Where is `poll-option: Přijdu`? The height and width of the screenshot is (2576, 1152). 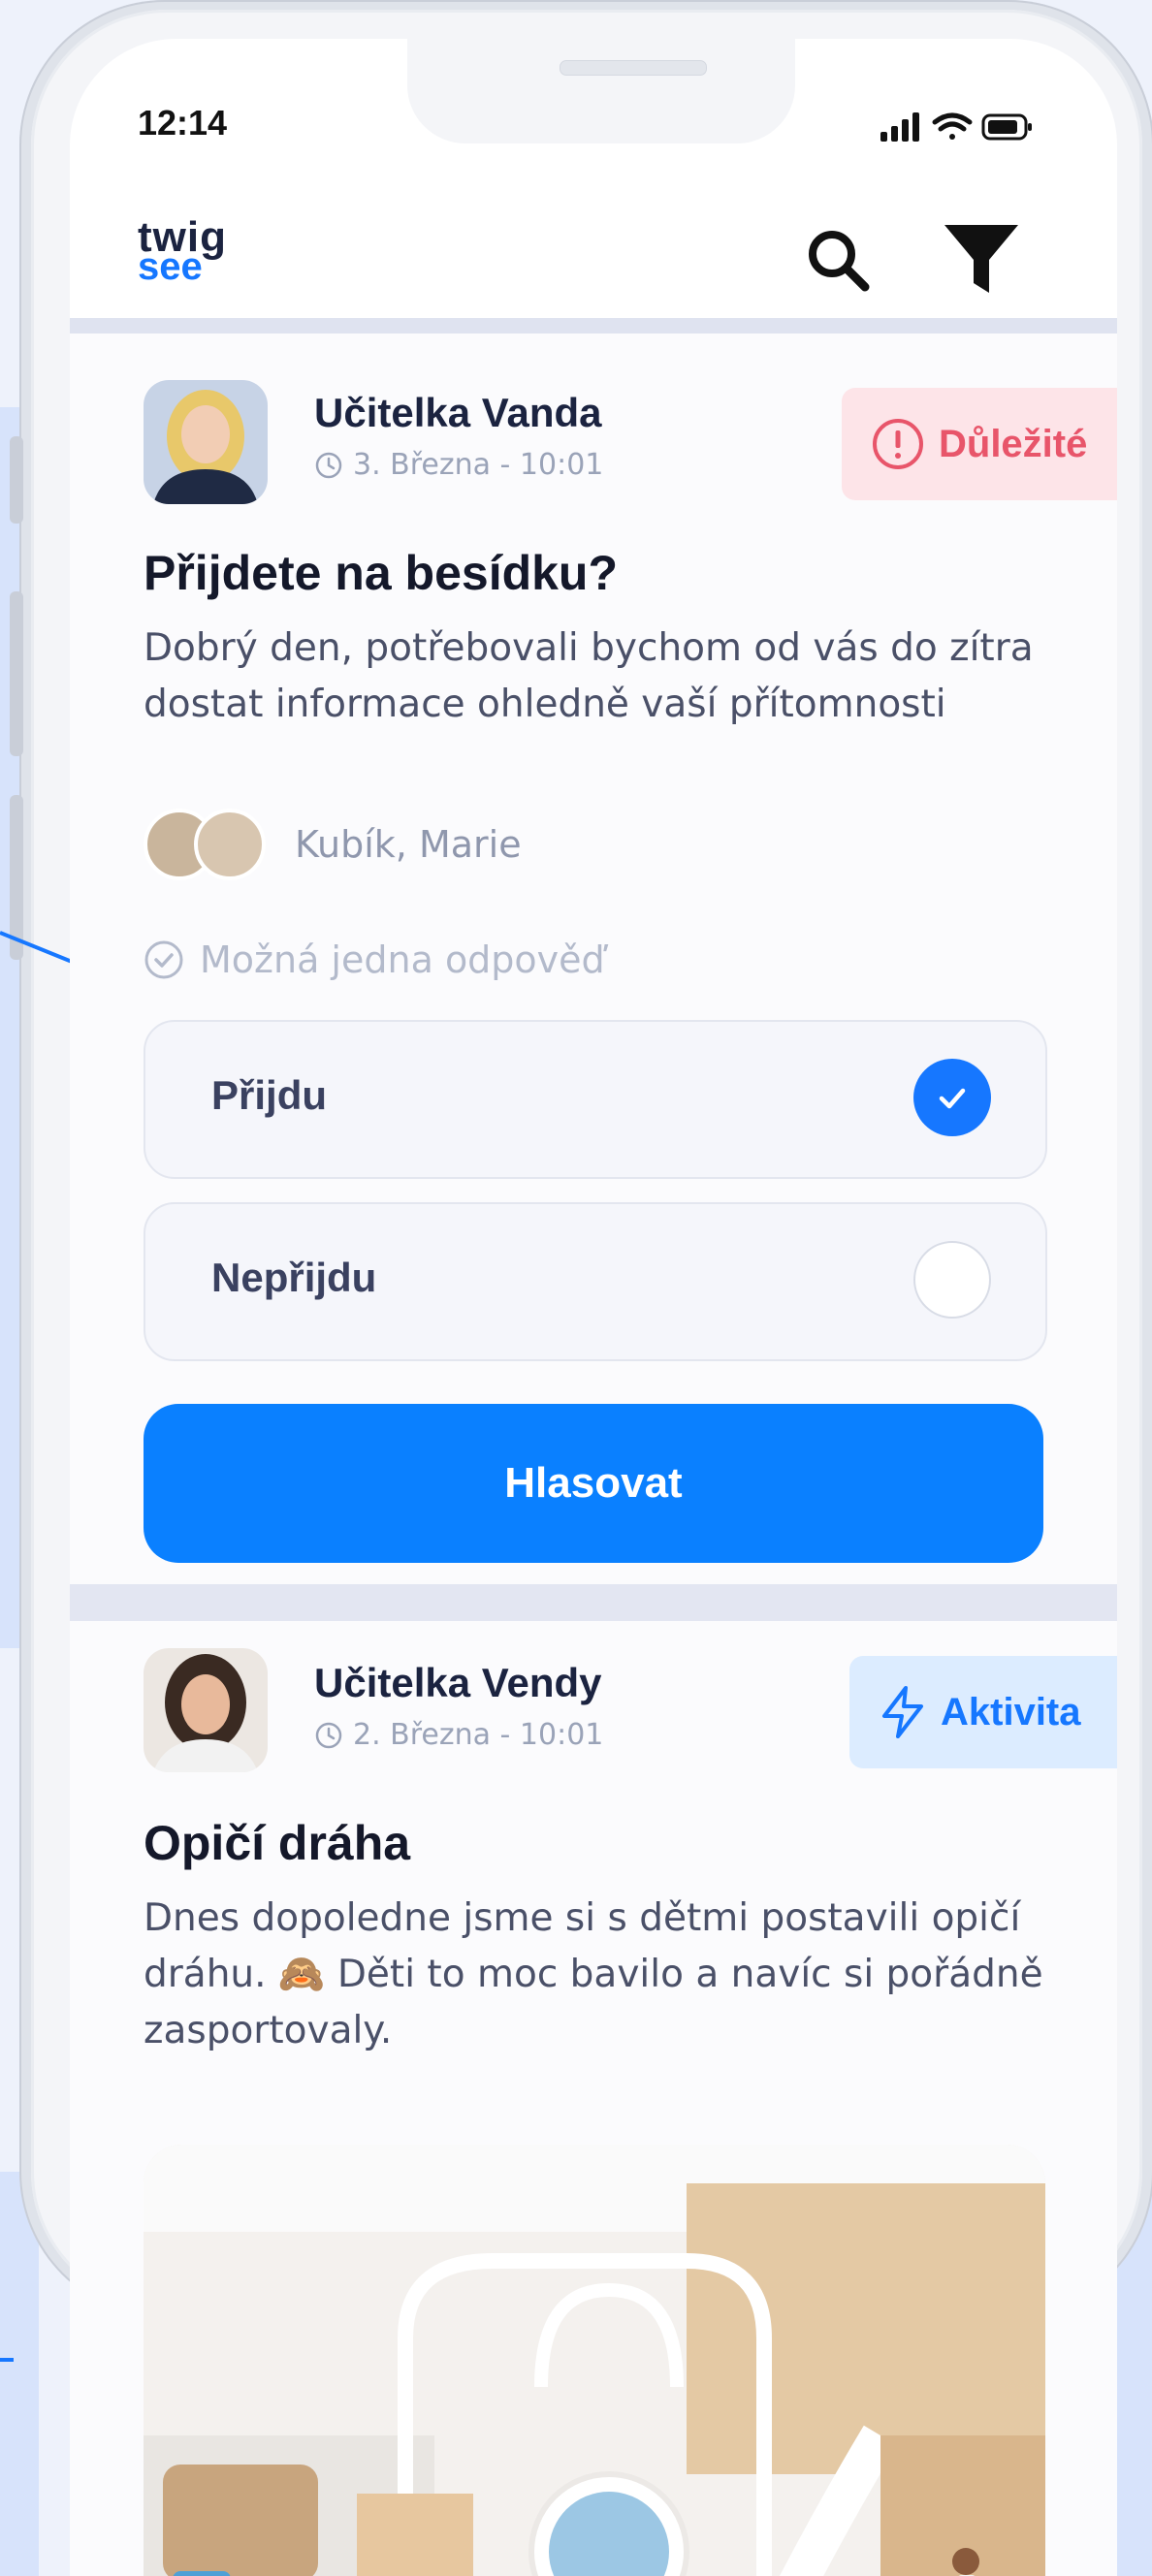 poll-option: Přijdu is located at coordinates (595, 1100).